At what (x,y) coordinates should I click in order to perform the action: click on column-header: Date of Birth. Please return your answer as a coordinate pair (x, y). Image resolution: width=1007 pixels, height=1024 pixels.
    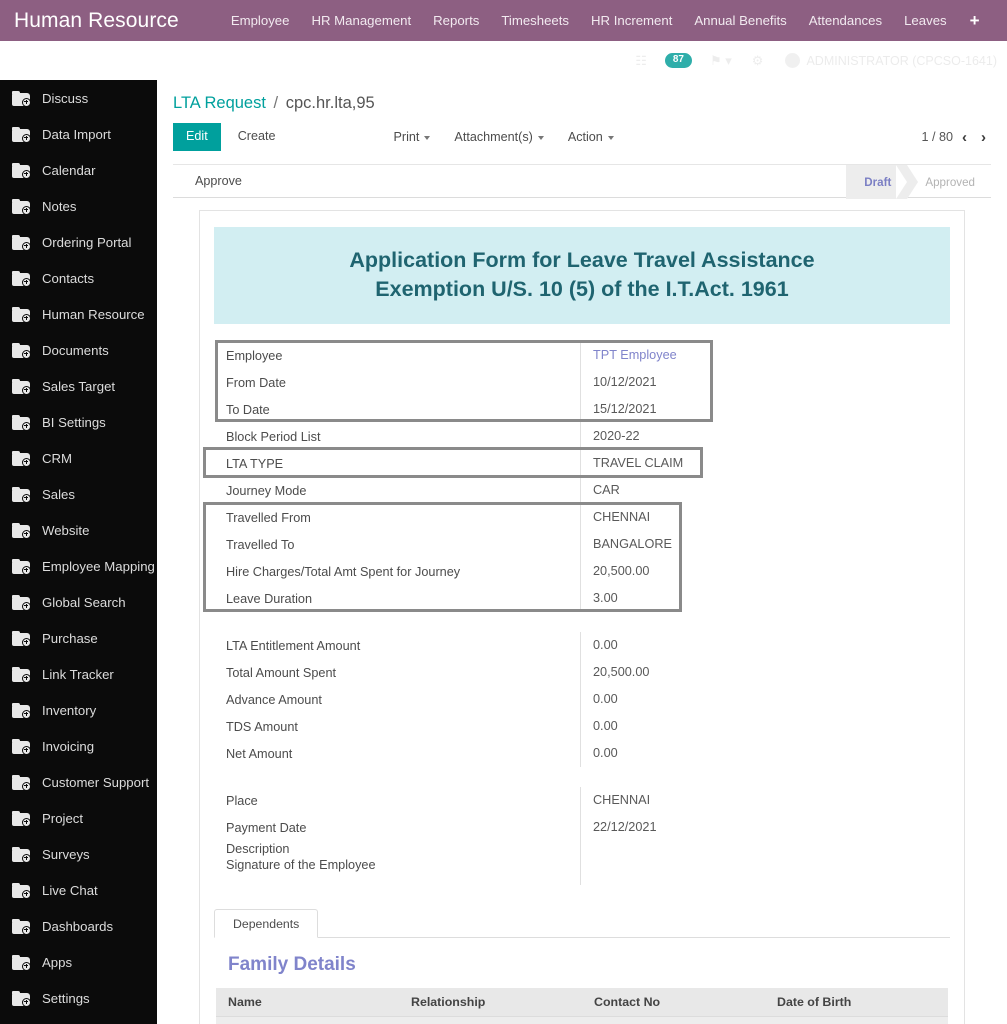
    Looking at the image, I should click on (856, 1003).